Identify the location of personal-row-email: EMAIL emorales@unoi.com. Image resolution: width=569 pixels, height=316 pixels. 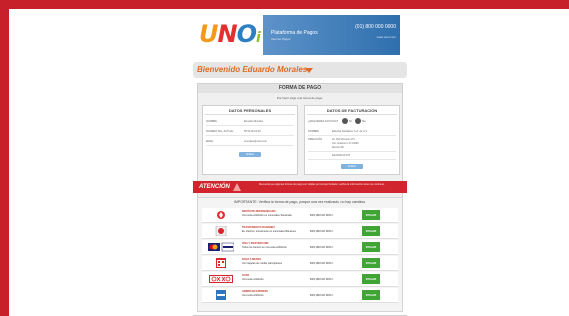
(250, 142).